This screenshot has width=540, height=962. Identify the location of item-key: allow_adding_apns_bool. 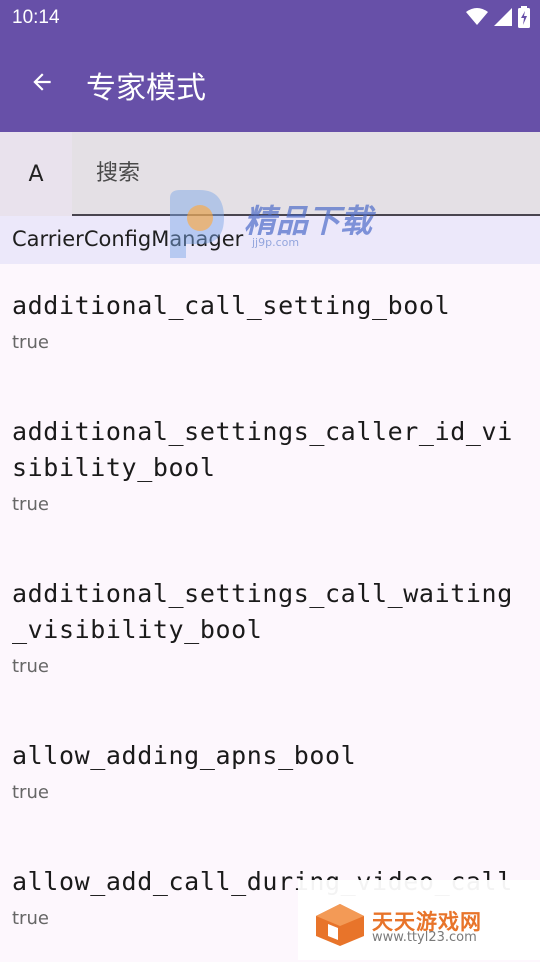
(184, 755).